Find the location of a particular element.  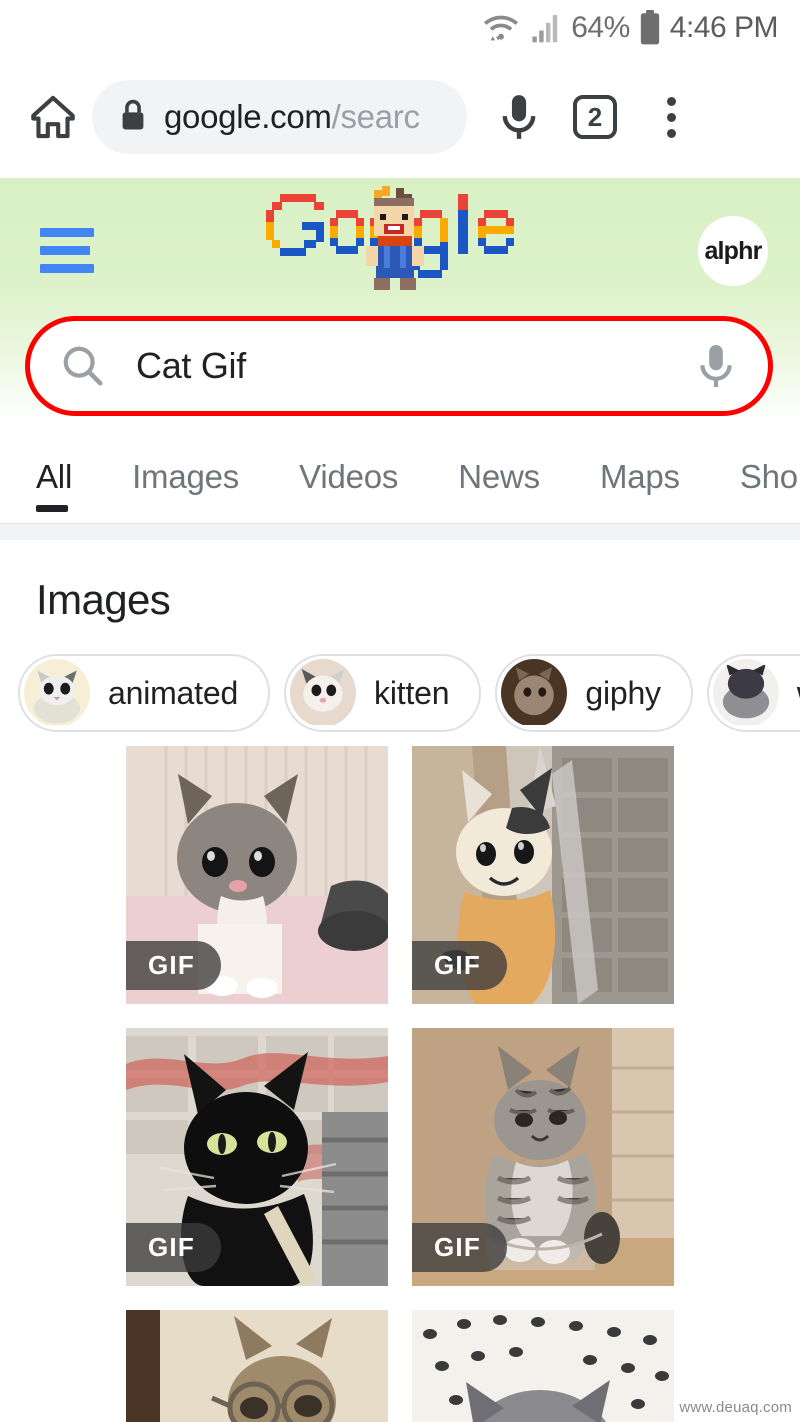

tab-counter-button: 2 is located at coordinates (595, 117).